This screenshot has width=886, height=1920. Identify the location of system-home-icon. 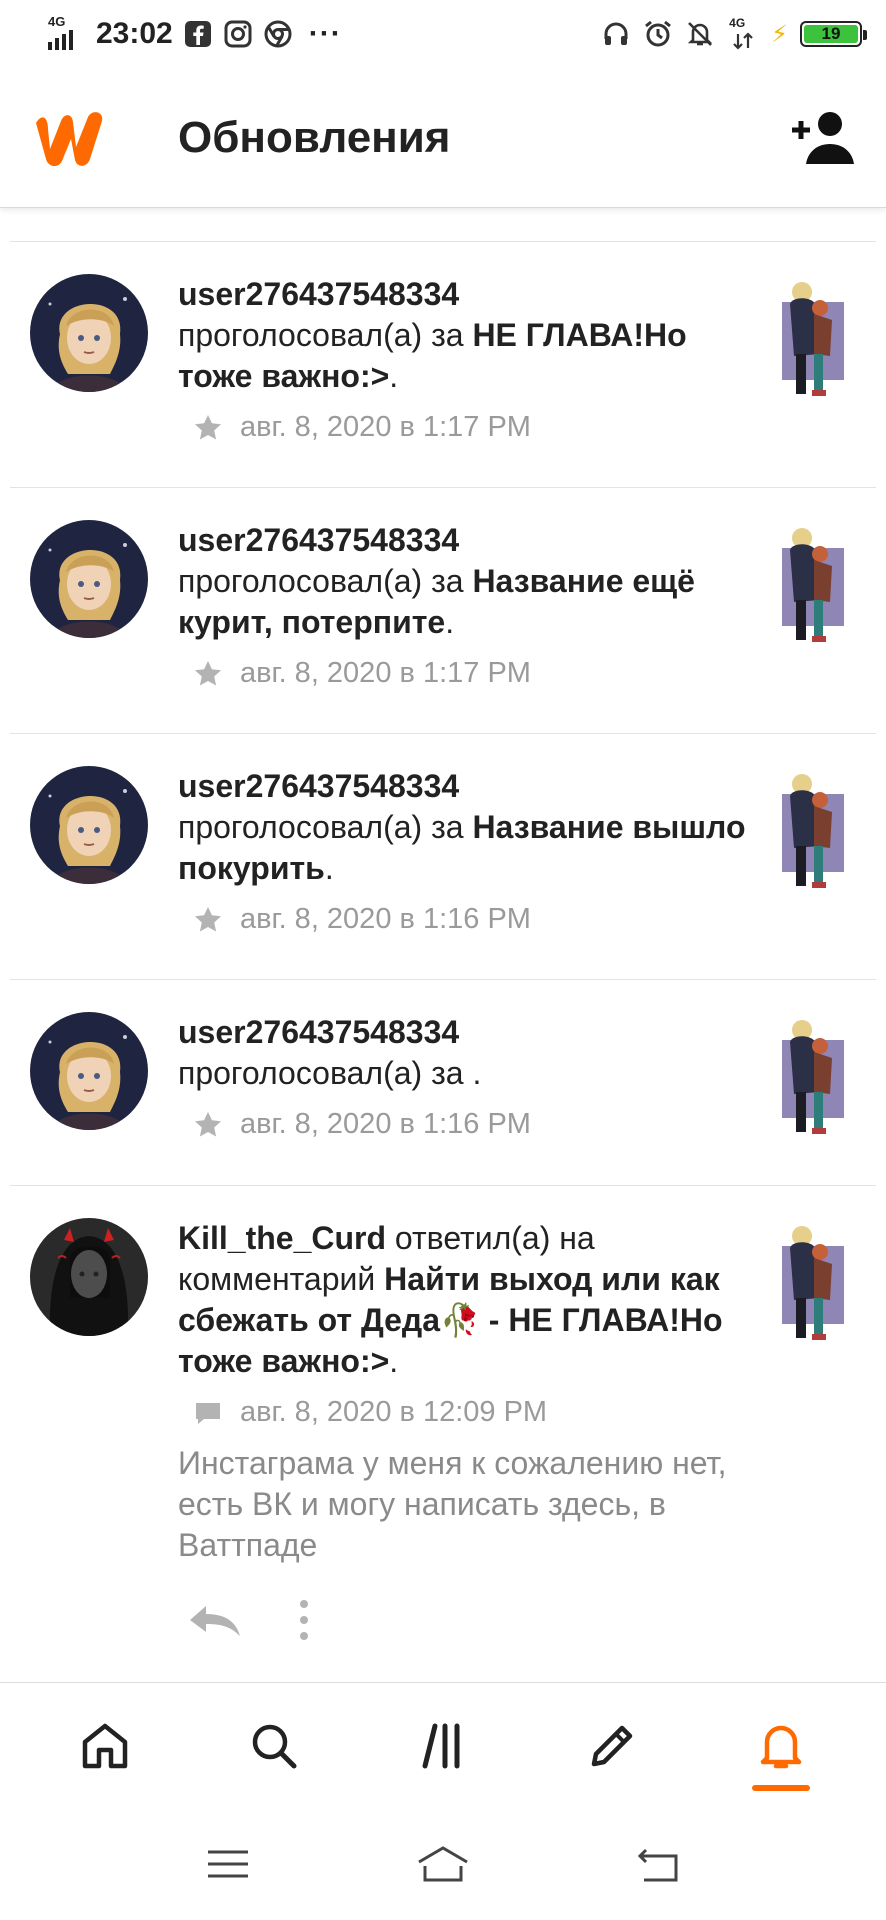
(443, 1864).